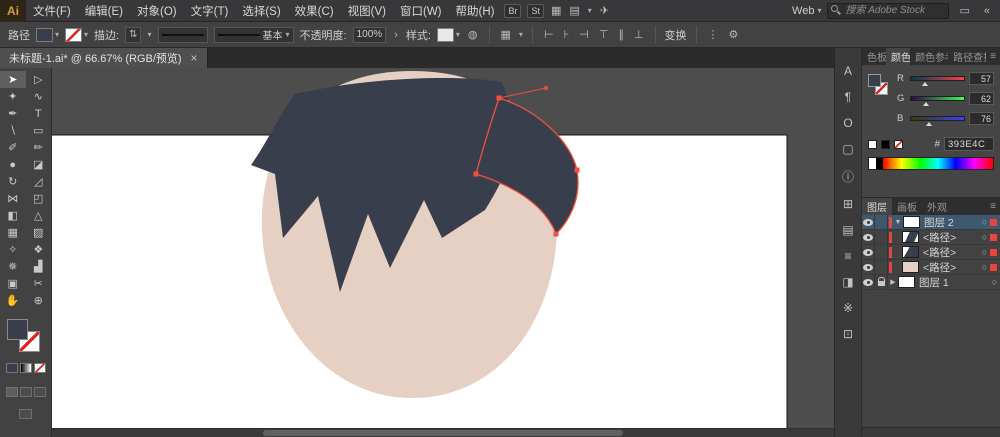 The width and height of the screenshot is (1000, 437). I want to click on zoom-tool: ⊕, so click(39, 300).